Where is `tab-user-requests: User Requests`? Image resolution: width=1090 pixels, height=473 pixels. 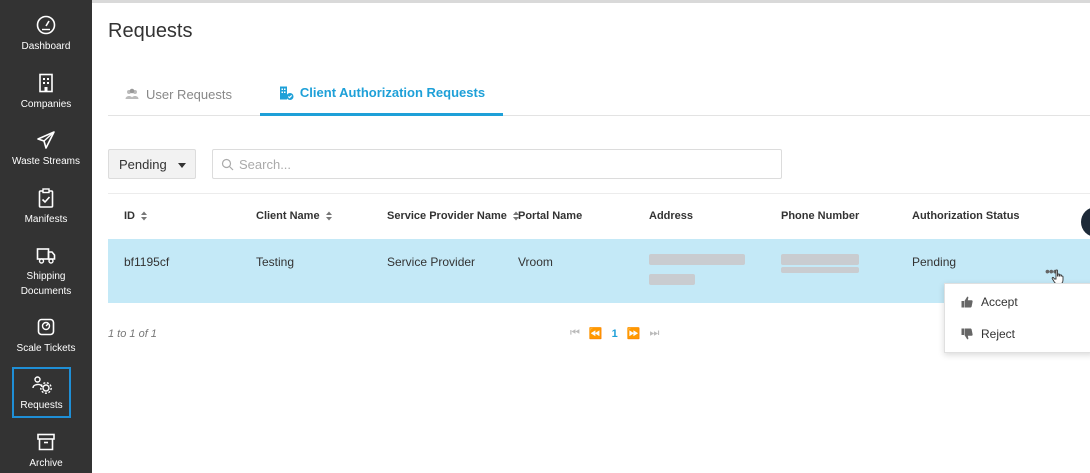 tab-user-requests: User Requests is located at coordinates (178, 94).